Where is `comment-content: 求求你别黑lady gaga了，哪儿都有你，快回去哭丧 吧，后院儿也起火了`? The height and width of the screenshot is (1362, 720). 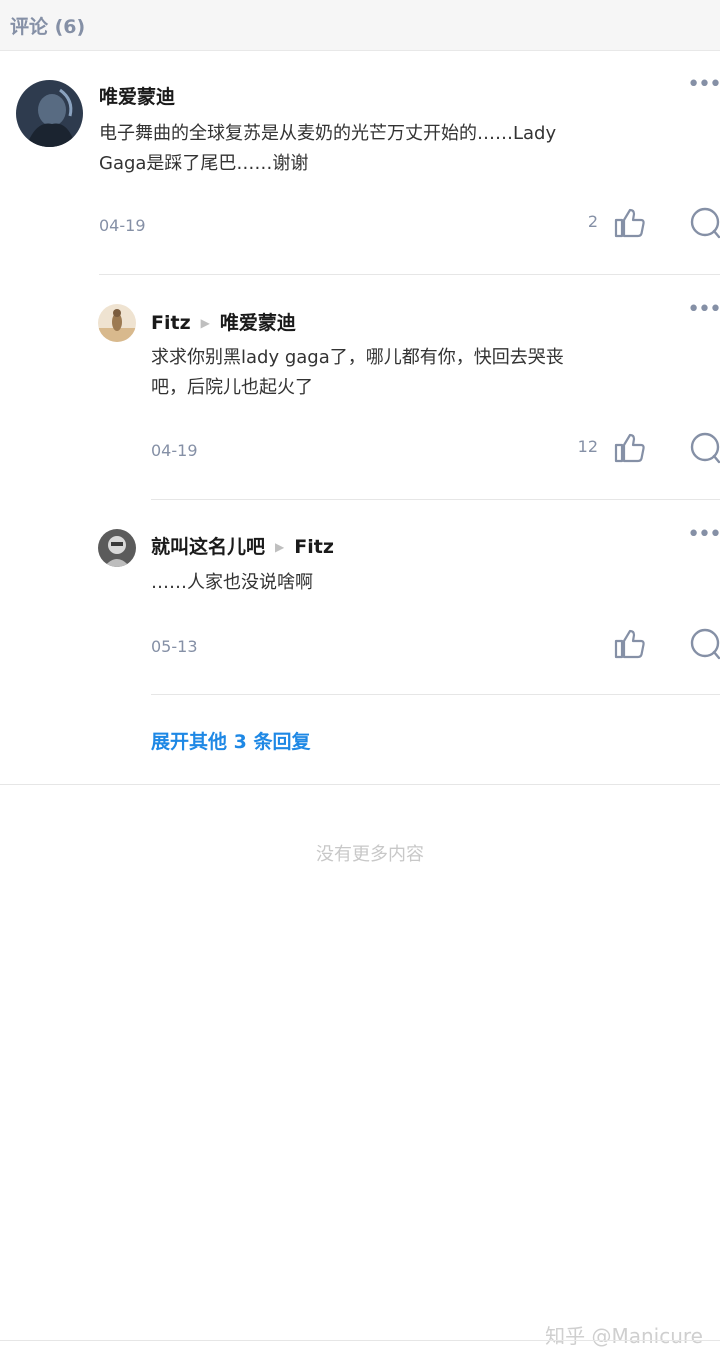 comment-content: 求求你别黑lady gaga了，哪儿都有你，快回去哭丧 吧，后院儿也起火了 is located at coordinates (431, 373).